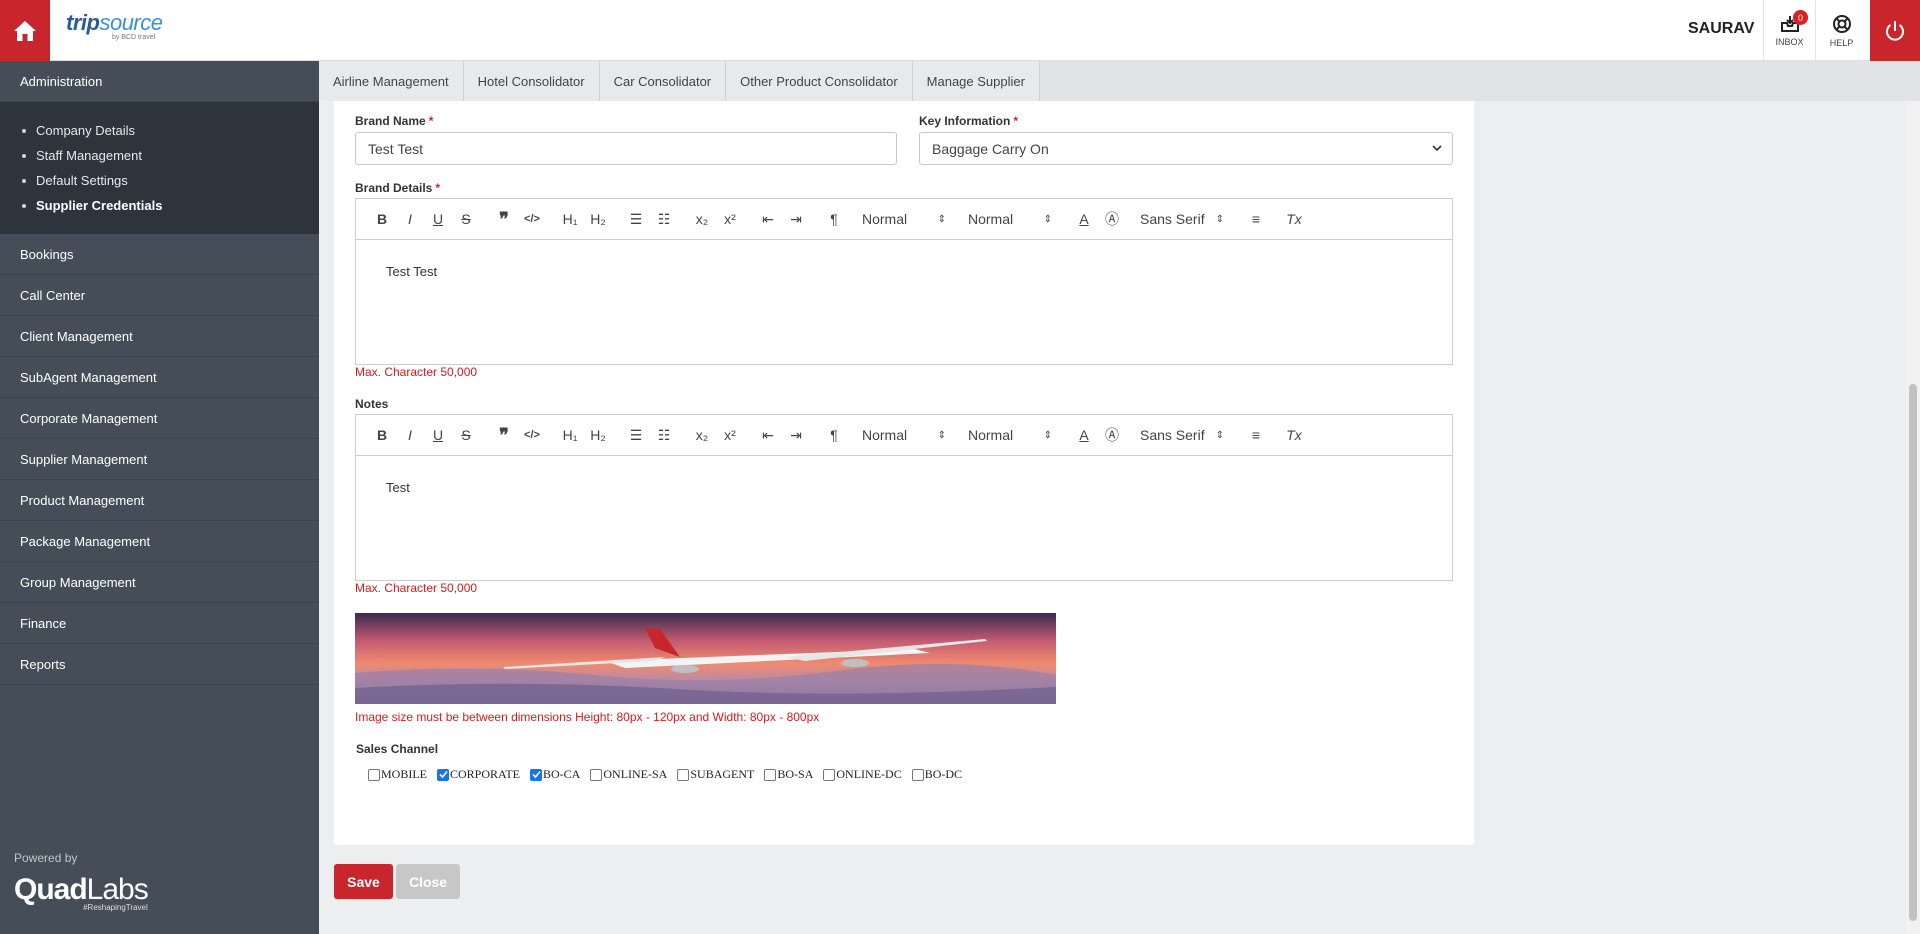  I want to click on save-button: Save, so click(363, 881).